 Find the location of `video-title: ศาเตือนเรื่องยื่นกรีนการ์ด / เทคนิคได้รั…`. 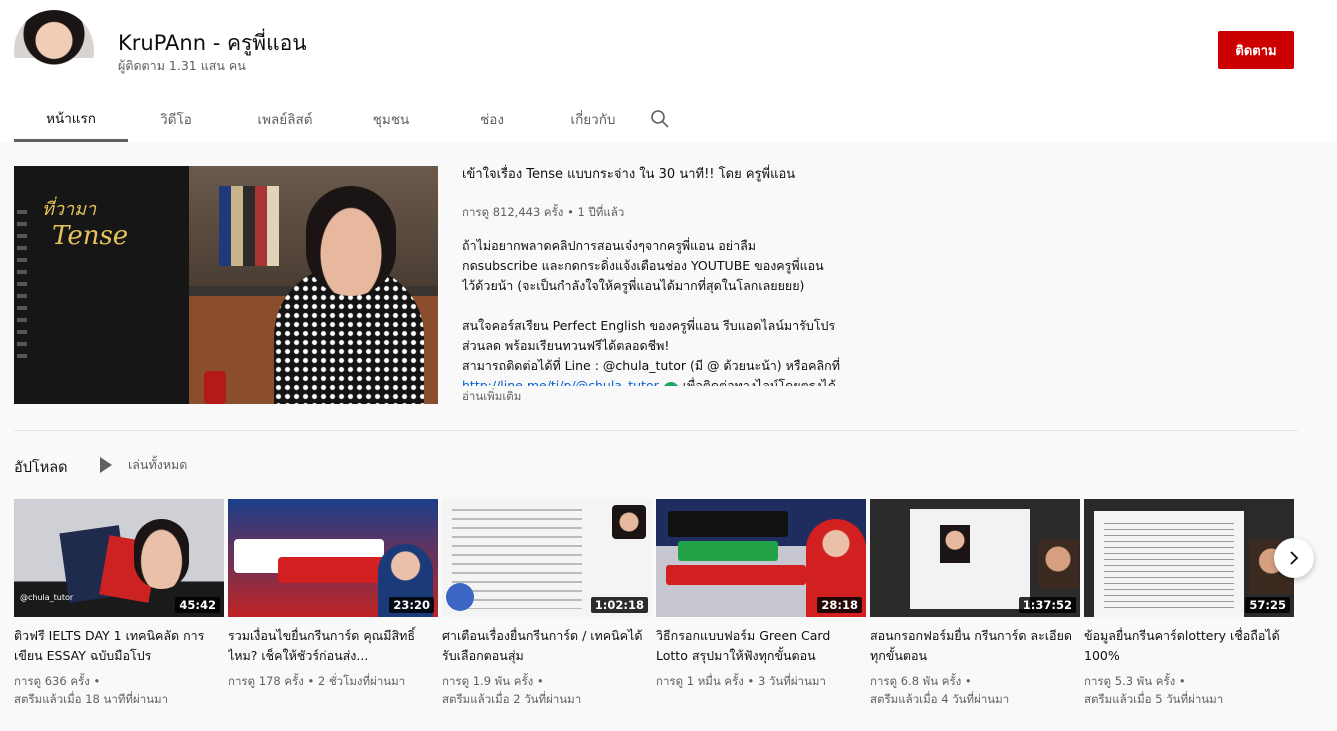

video-title: ศาเตือนเรื่องยื่นกรีนการ์ด / เทคนิคได้รั… is located at coordinates (547, 646).